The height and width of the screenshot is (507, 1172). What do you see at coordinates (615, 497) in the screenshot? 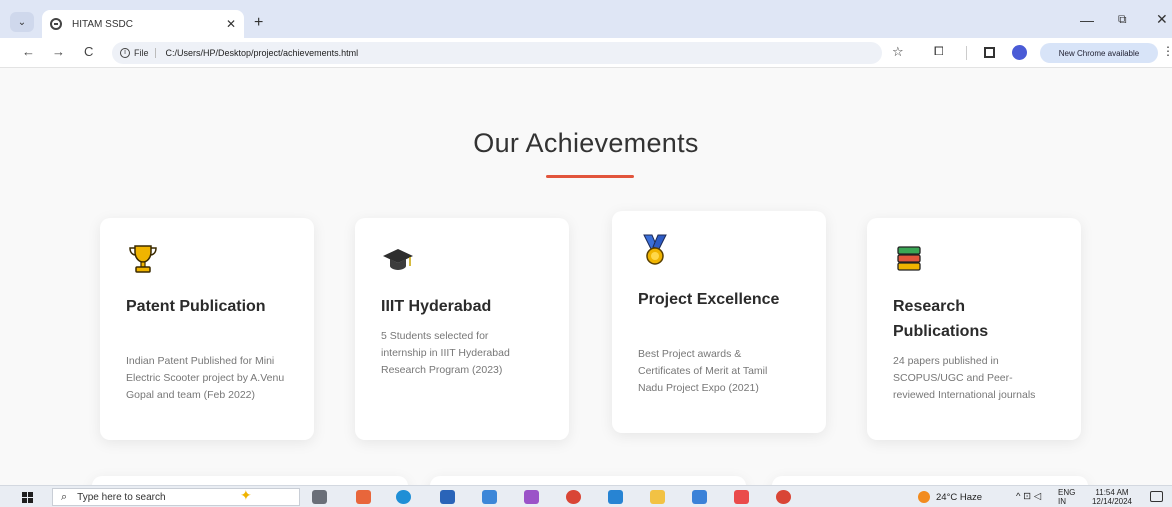
I see `vscode-icon` at bounding box center [615, 497].